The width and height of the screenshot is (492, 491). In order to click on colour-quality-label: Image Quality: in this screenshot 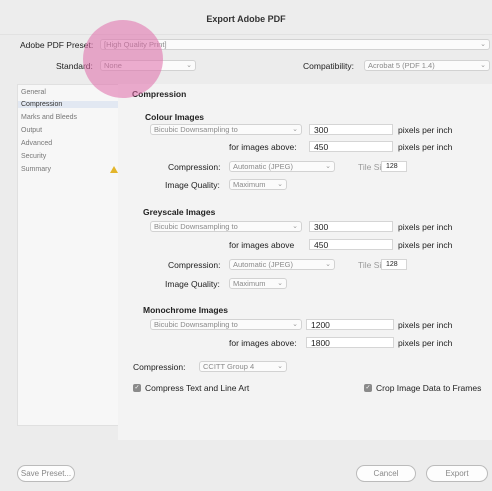, I will do `click(192, 185)`.